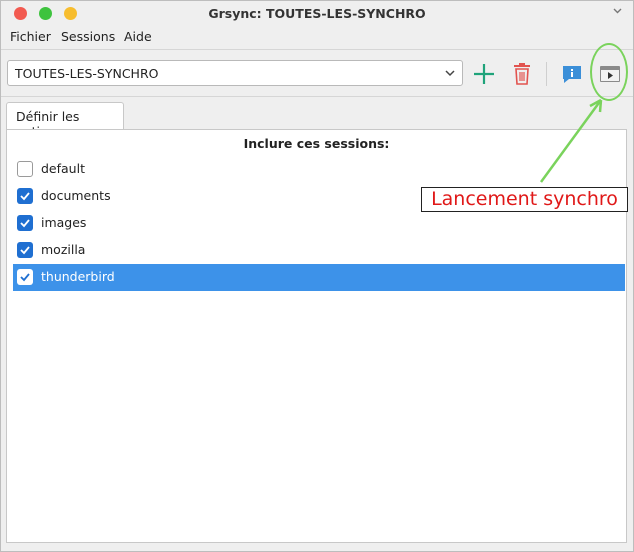 The width and height of the screenshot is (634, 552). I want to click on annotation-label: Lancement synchro, so click(524, 199).